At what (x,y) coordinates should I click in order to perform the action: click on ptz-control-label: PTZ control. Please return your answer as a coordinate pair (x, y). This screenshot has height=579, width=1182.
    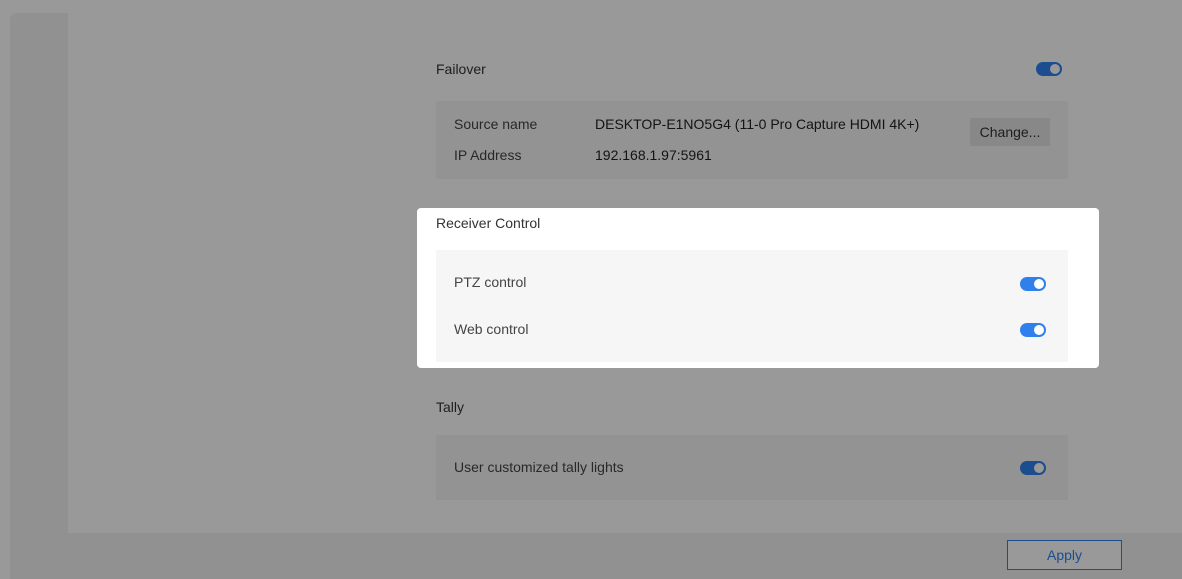
    Looking at the image, I should click on (490, 282).